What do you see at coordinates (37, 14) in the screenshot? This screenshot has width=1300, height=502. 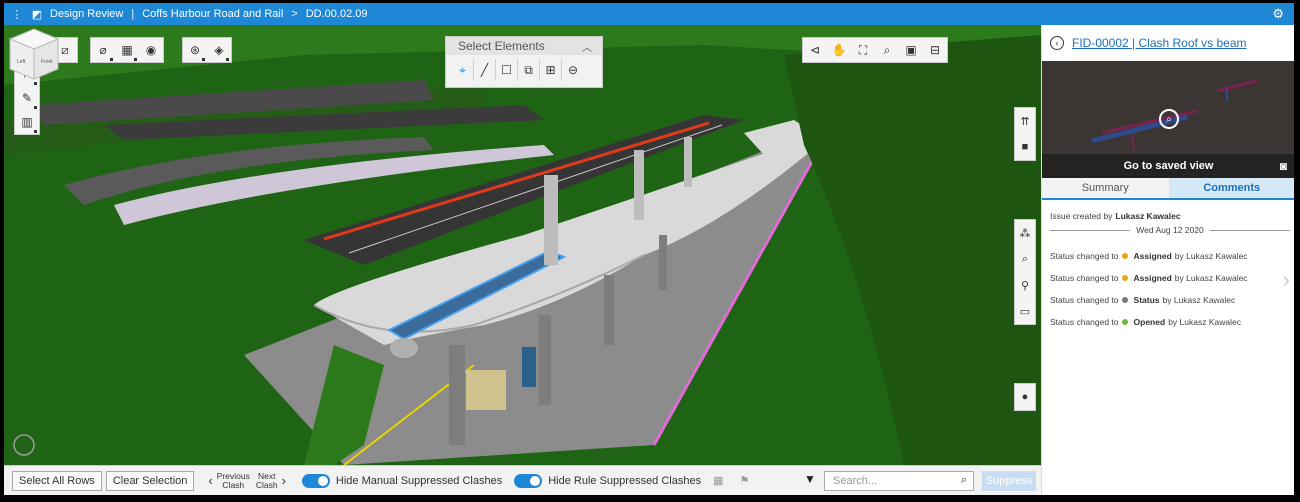 I see `app-logo-icon: ◩` at bounding box center [37, 14].